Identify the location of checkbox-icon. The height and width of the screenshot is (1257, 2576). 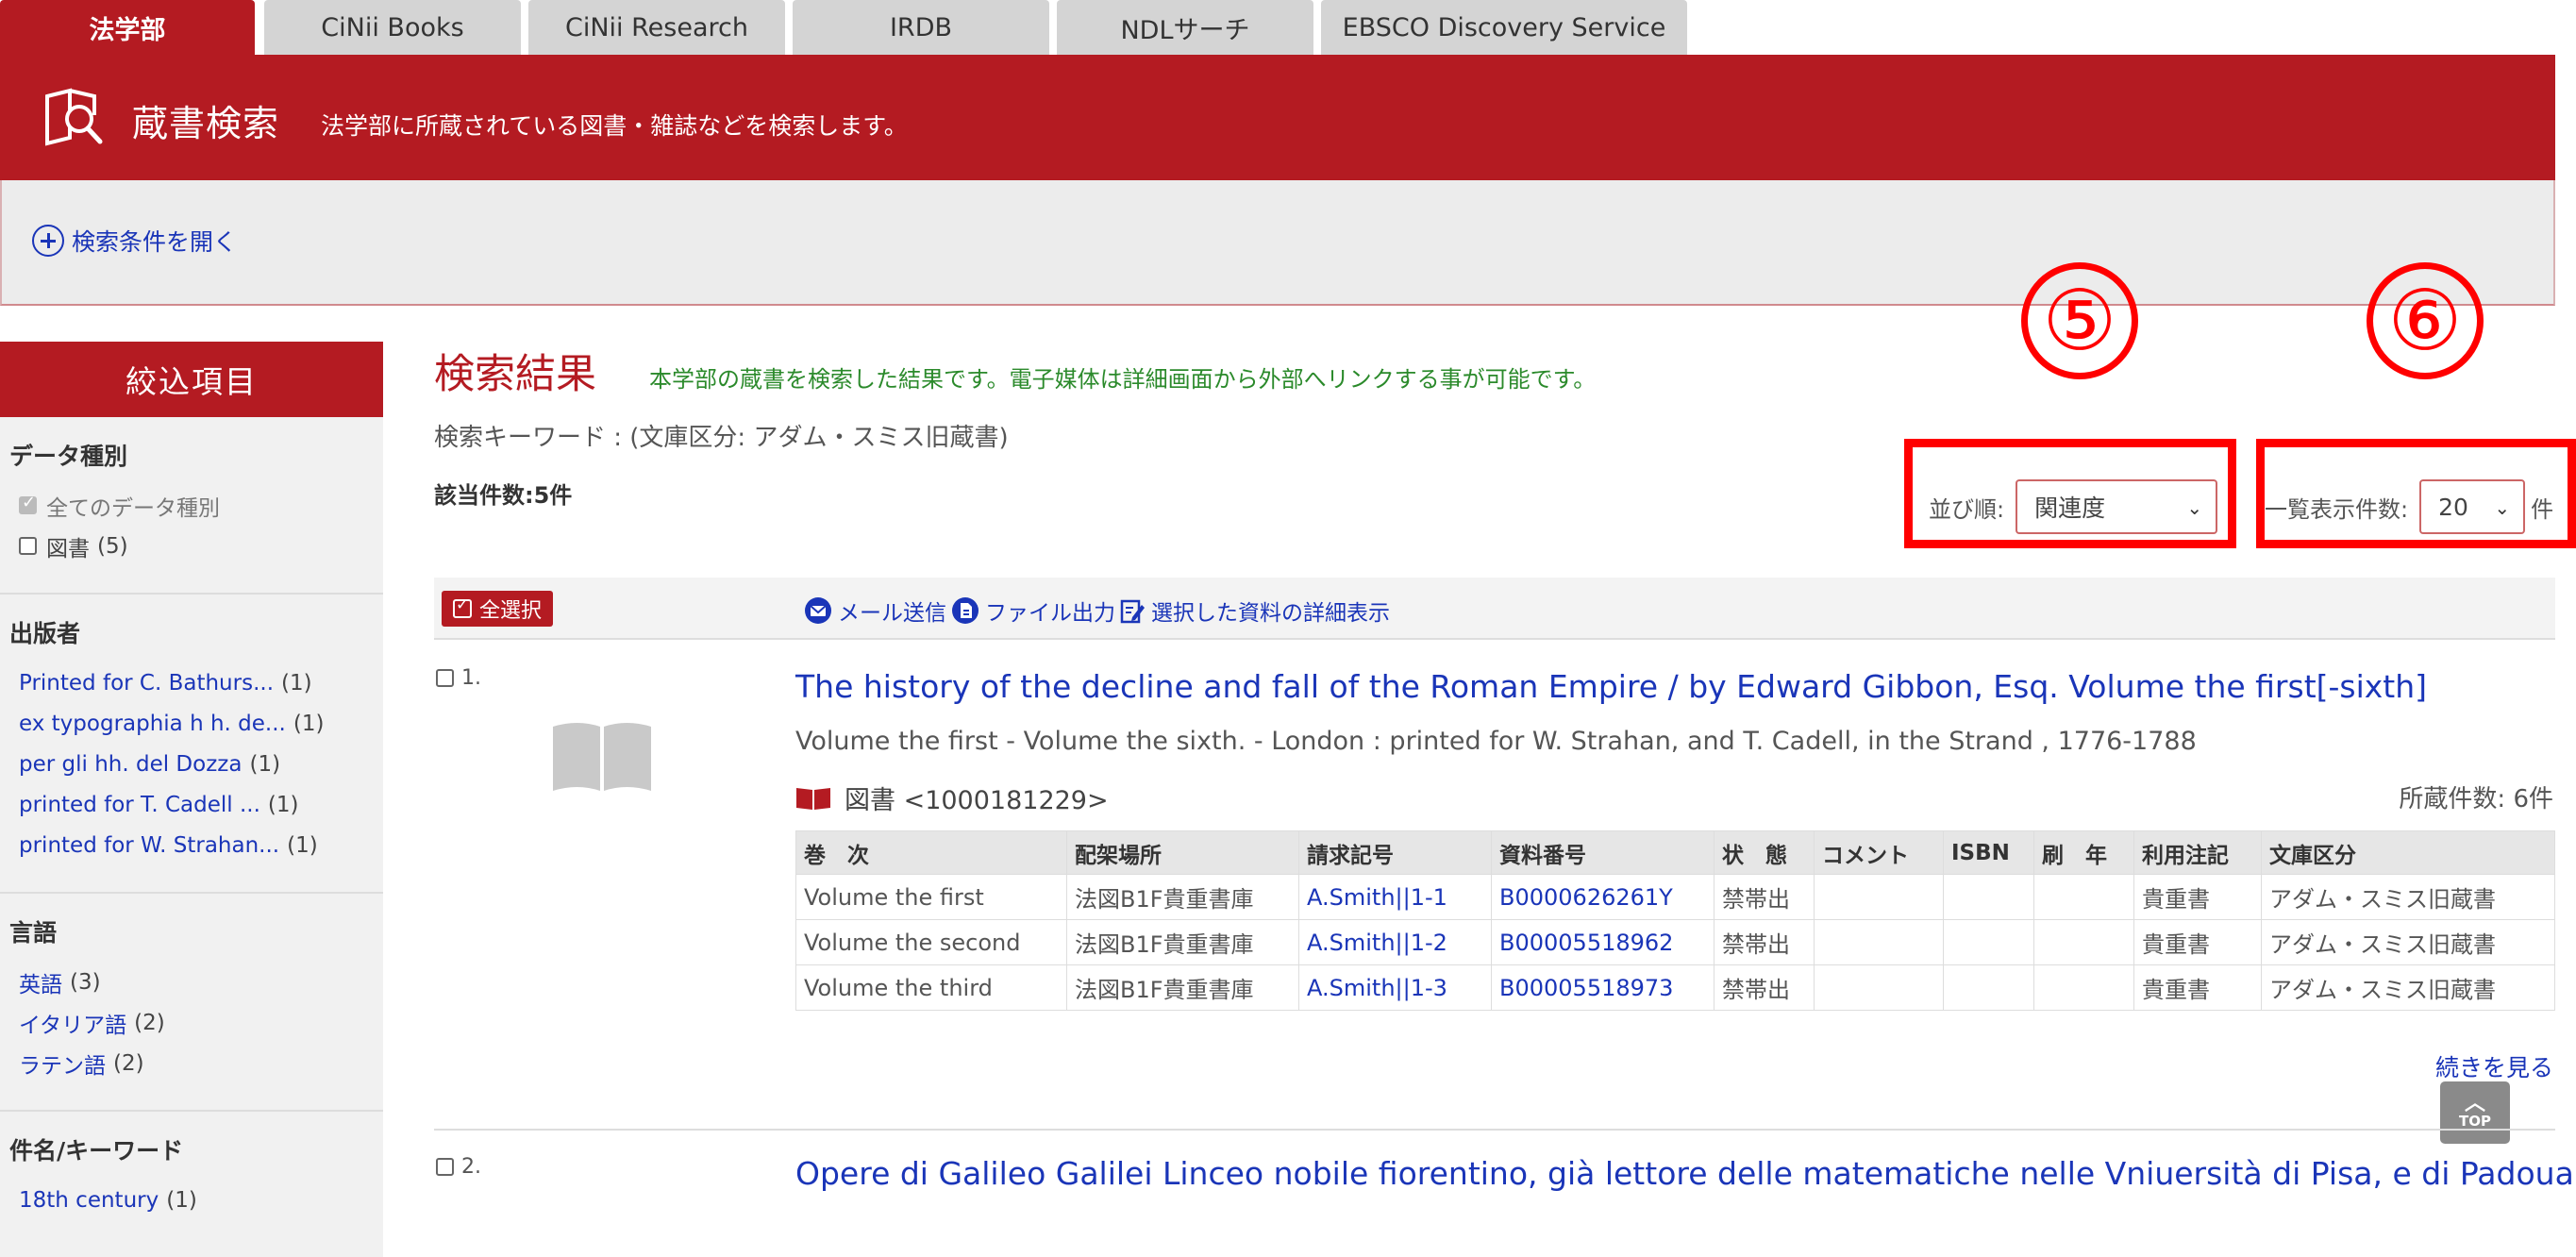
(462, 606).